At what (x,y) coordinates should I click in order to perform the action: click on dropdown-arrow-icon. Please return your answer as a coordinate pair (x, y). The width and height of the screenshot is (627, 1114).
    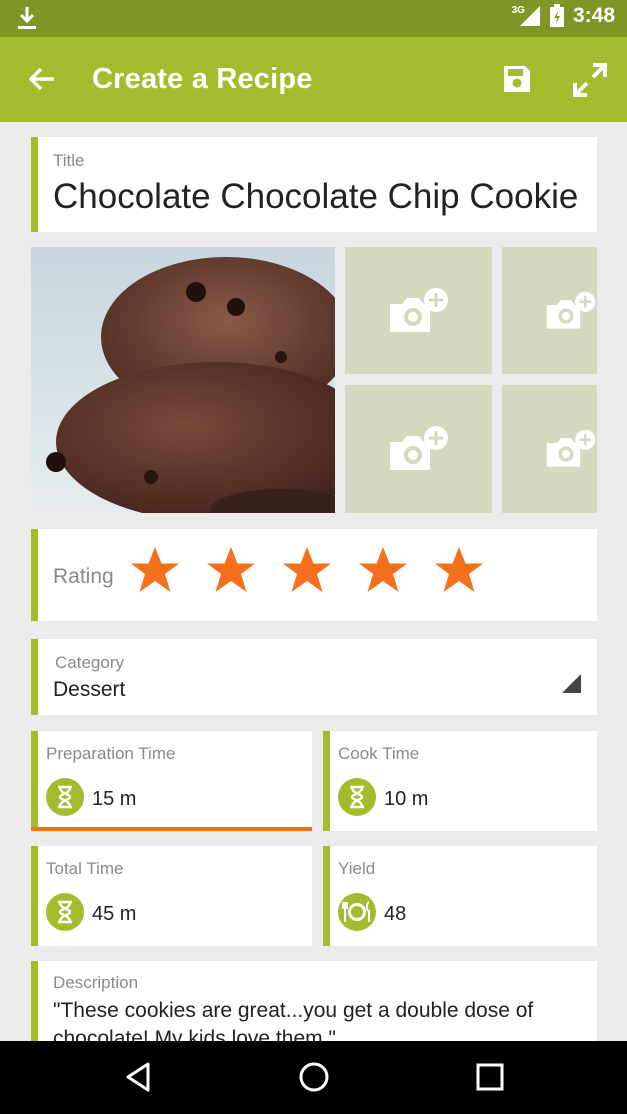
    Looking at the image, I should click on (571, 683).